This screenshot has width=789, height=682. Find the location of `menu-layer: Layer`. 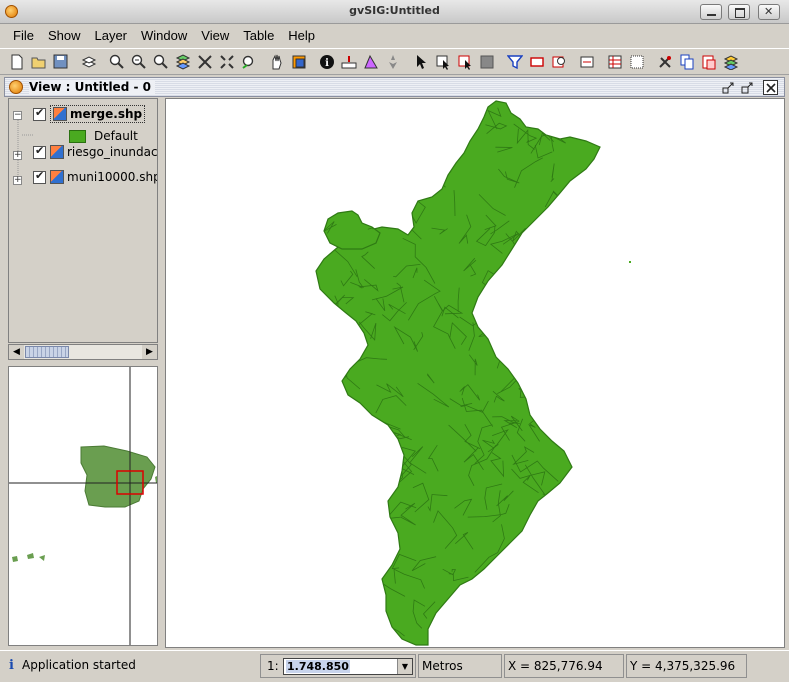

menu-layer: Layer is located at coordinates (110, 36).